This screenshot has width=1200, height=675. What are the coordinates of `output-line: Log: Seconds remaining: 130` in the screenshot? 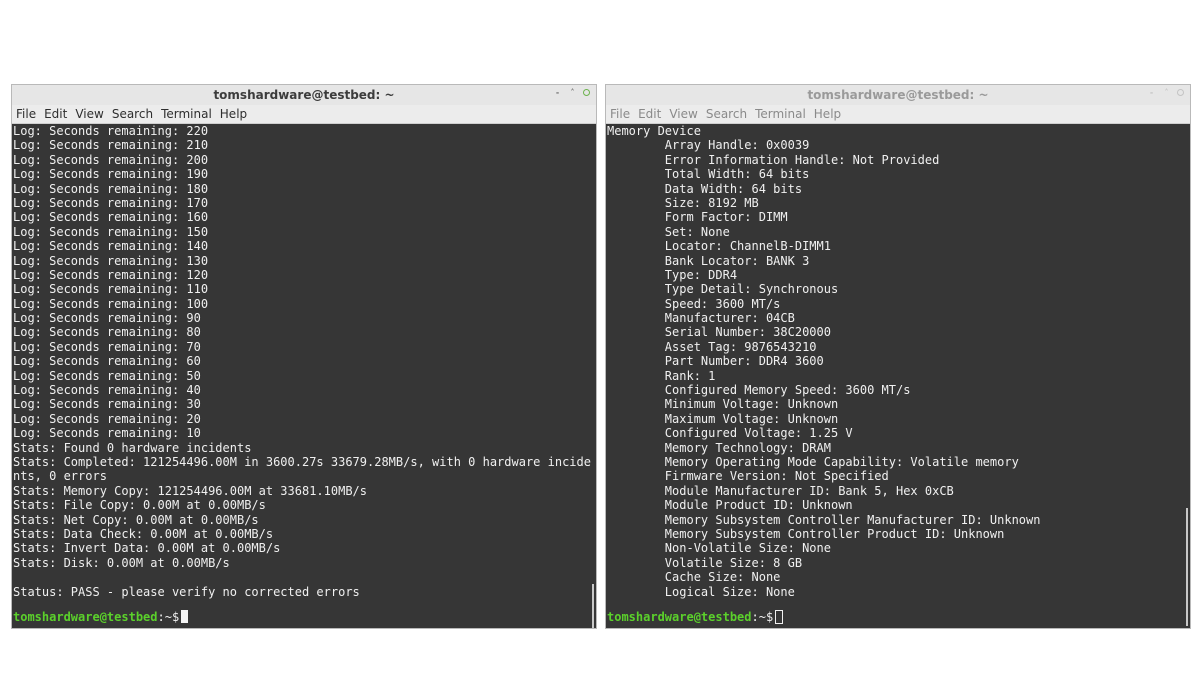 It's located at (111, 260).